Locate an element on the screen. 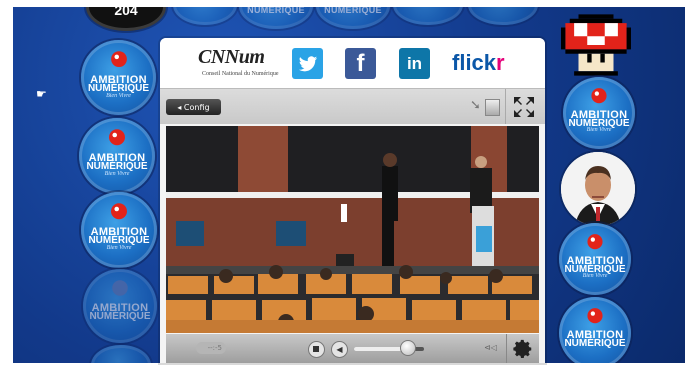 The width and height of the screenshot is (697, 367). ambition-badge-4: AMBITION NUMÉRIQUE is located at coordinates (120, 306).